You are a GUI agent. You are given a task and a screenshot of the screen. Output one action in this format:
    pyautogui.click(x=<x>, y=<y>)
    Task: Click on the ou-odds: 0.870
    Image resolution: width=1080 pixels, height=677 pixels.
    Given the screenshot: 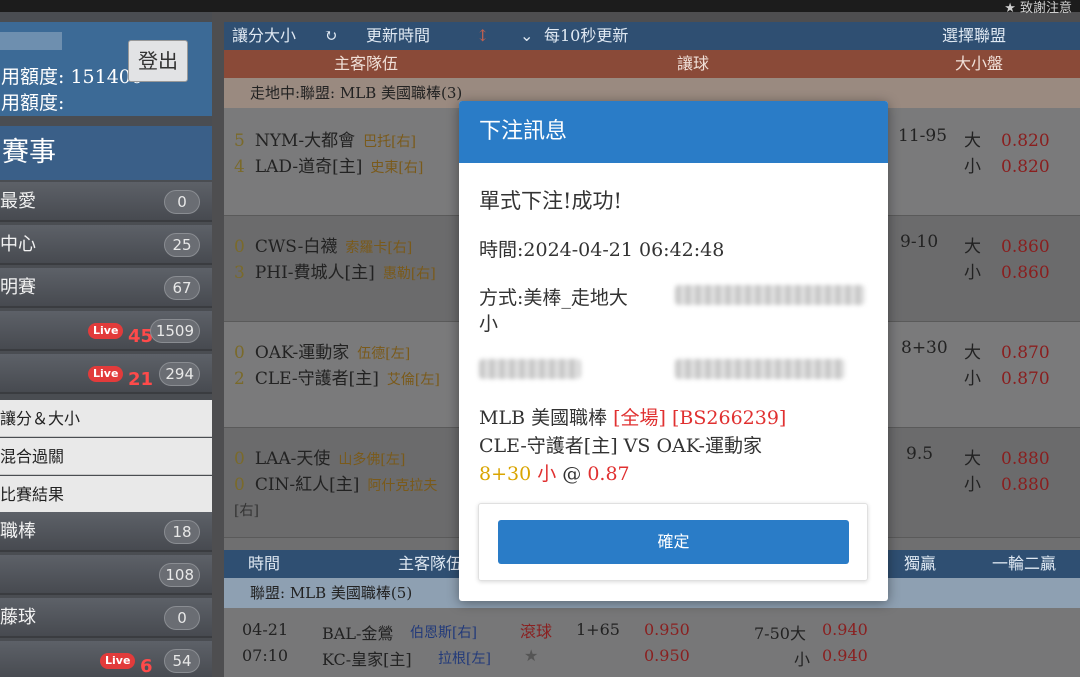 What is the action you would take?
    pyautogui.click(x=1025, y=353)
    